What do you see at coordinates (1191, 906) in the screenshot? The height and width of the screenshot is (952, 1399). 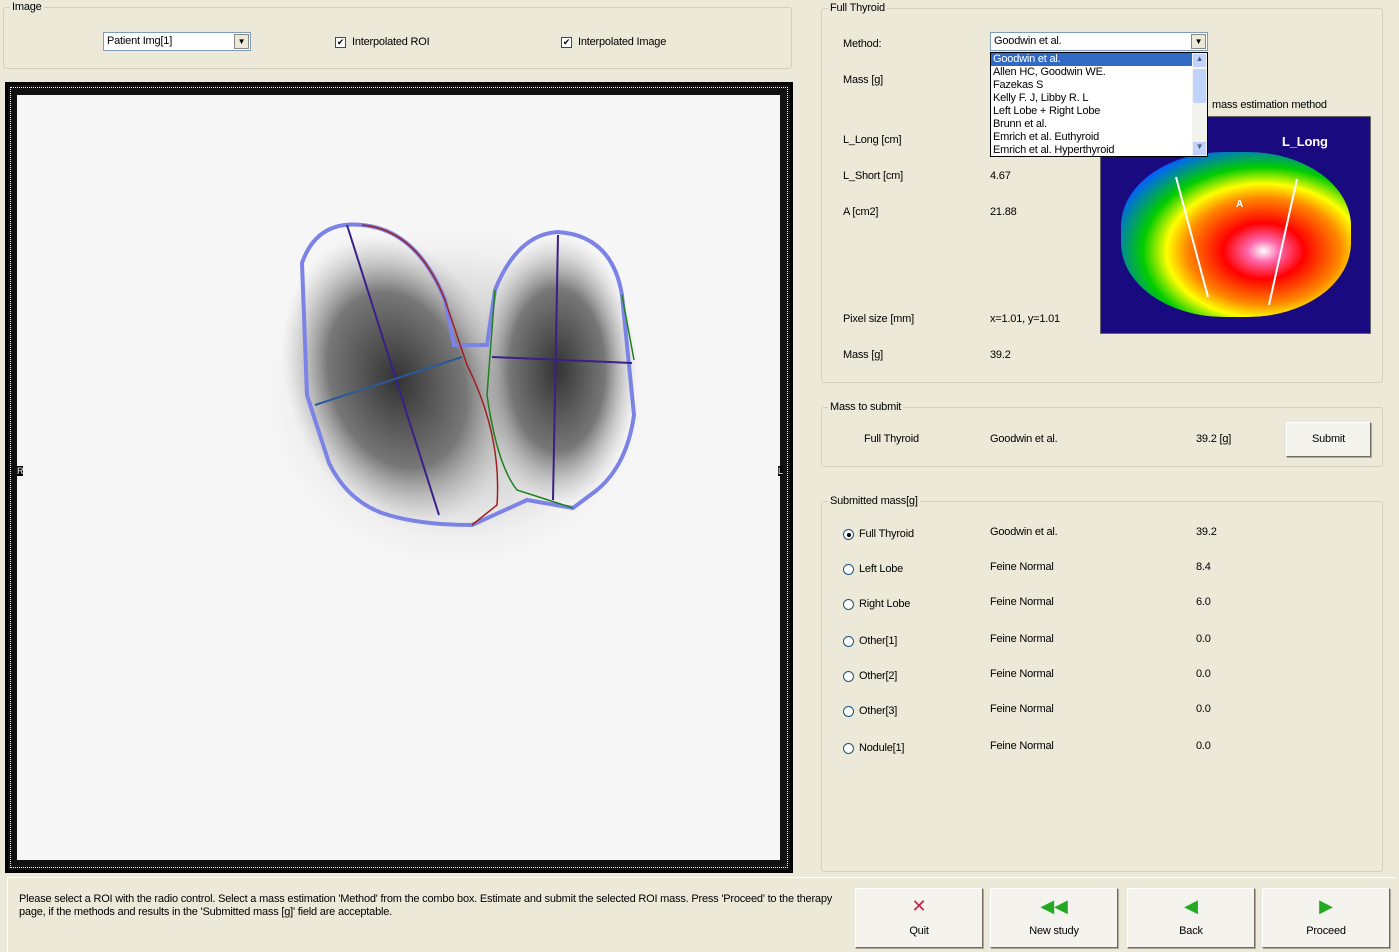 I see `arrow-left-icon: ◀` at bounding box center [1191, 906].